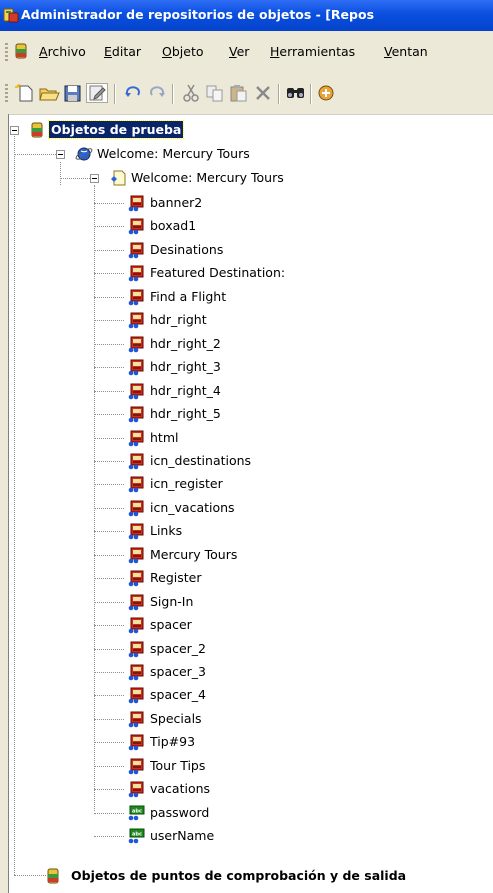 This screenshot has height=893, width=493. I want to click on tree-node-label: icn_vacations, so click(192, 507).